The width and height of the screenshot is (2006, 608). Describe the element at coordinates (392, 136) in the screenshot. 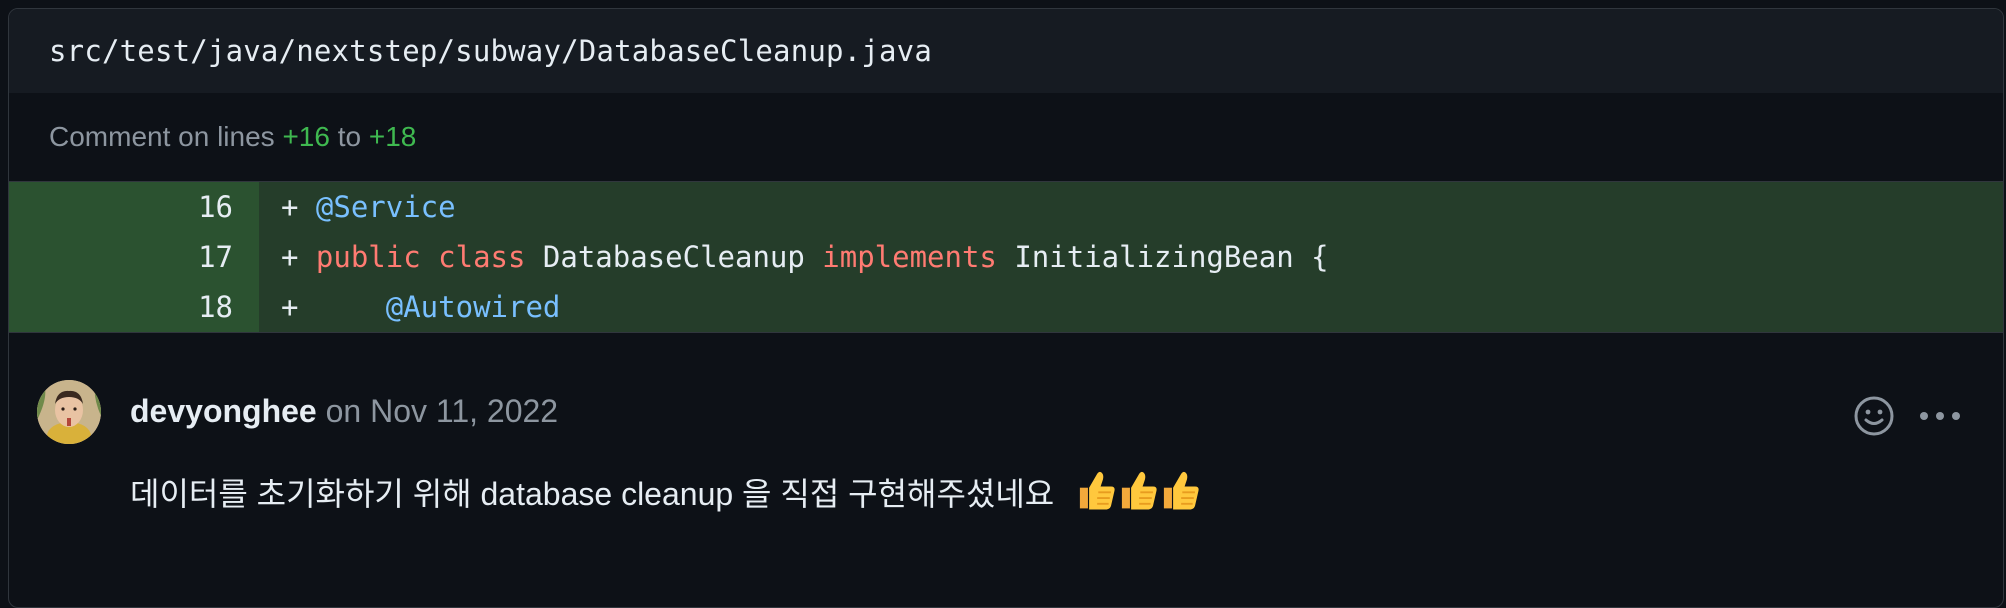

I see `comment-range-to: +18` at that location.